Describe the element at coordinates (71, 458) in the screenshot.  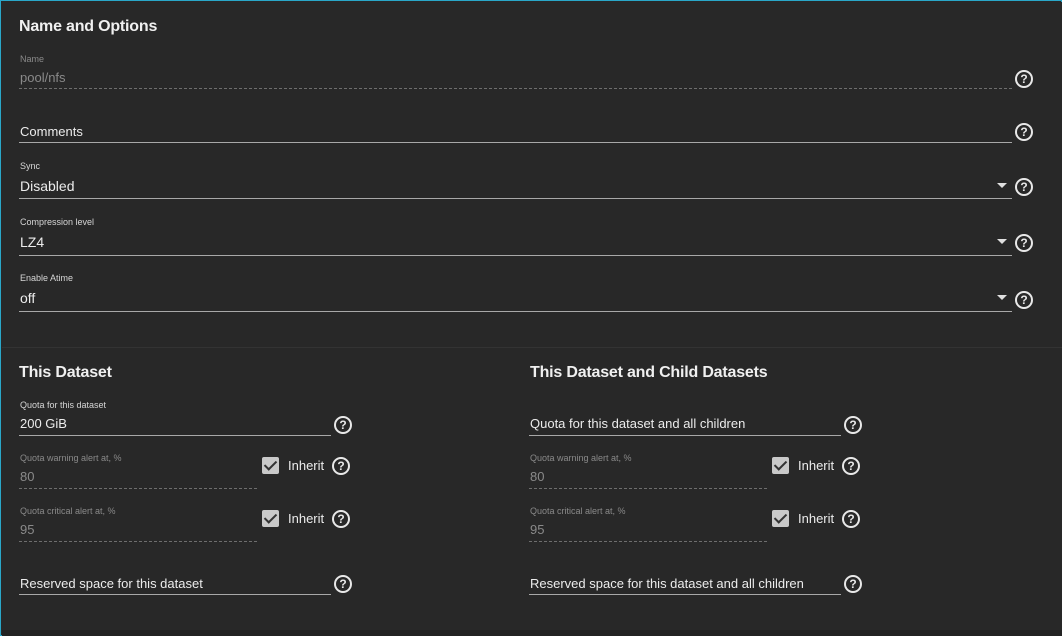
I see `quota-warning-label: Quota warning alert at, %` at that location.